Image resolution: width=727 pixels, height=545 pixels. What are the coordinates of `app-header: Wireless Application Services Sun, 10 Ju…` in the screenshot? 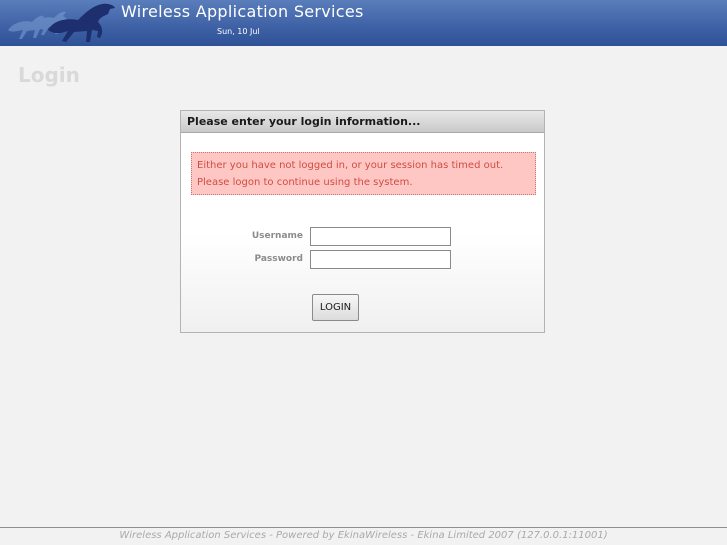 It's located at (363, 23).